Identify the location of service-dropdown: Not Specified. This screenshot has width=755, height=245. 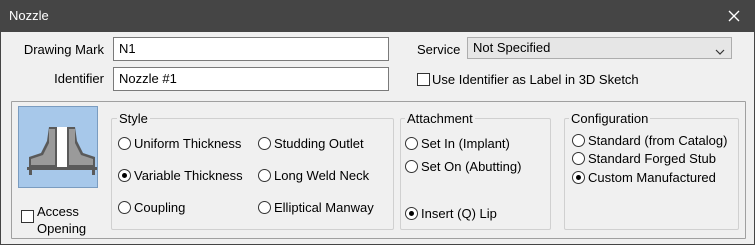
(599, 48).